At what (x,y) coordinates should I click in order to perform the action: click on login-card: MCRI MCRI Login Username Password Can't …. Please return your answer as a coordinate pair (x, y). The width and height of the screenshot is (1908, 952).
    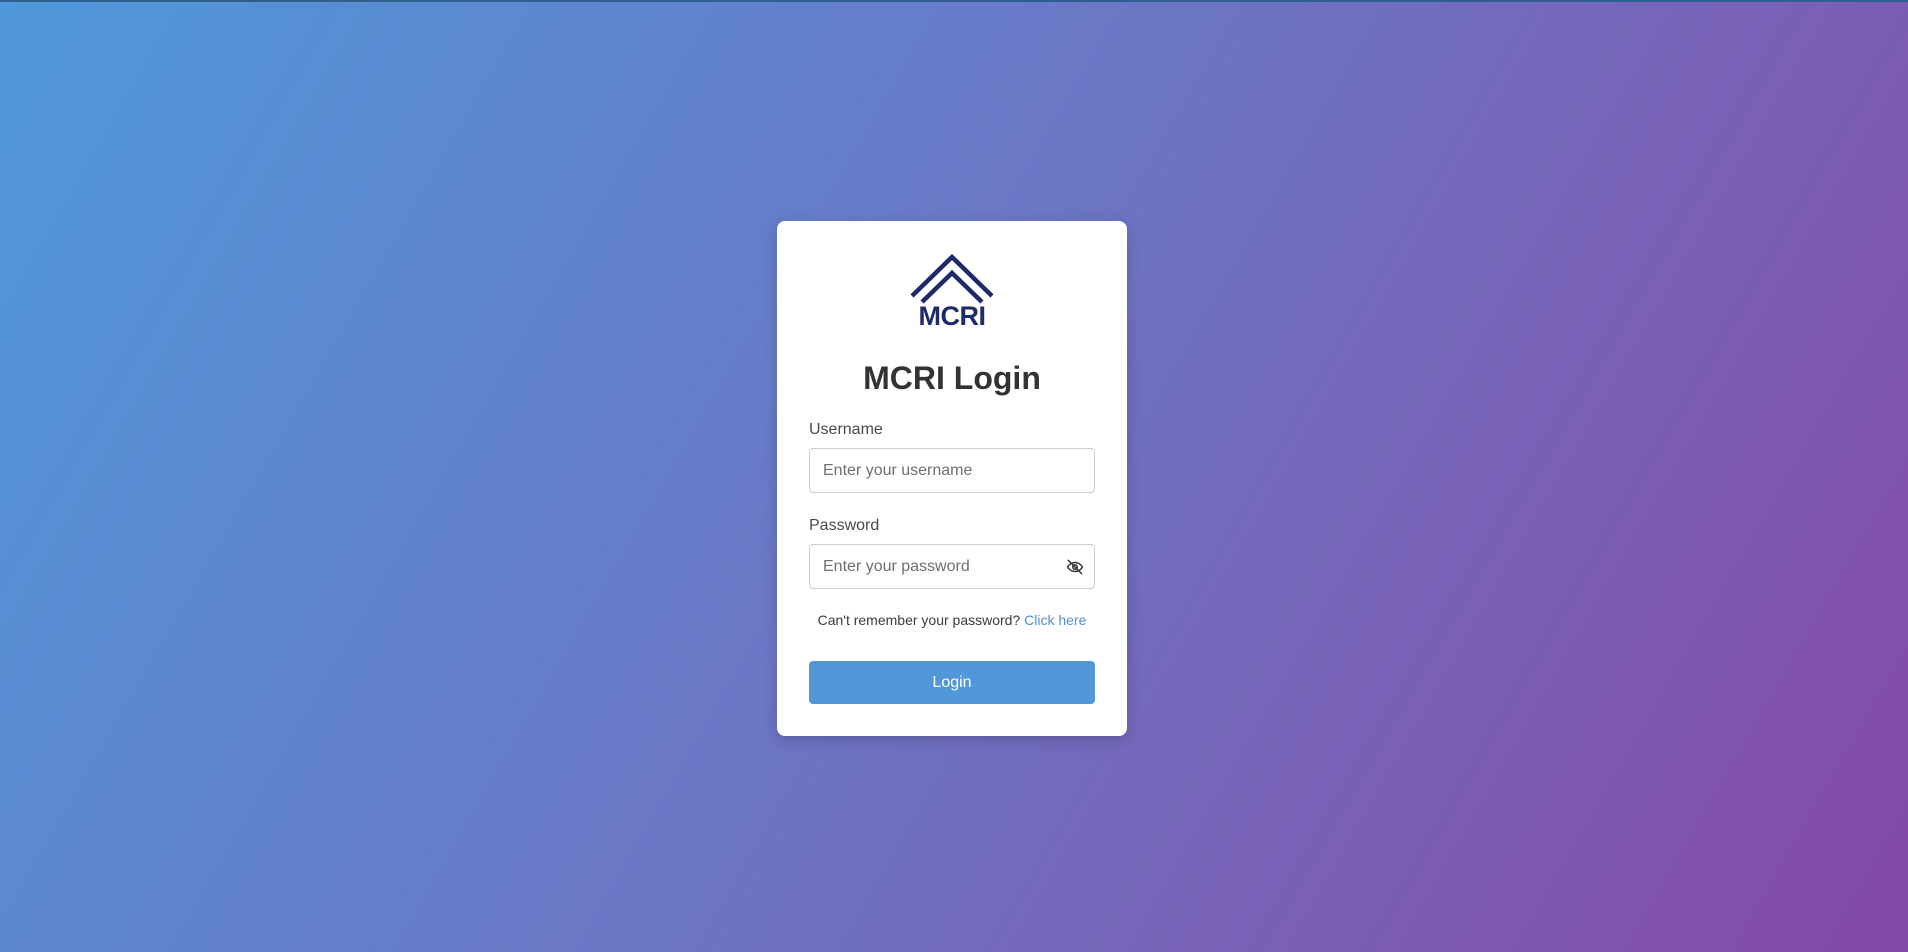
    Looking at the image, I should click on (952, 478).